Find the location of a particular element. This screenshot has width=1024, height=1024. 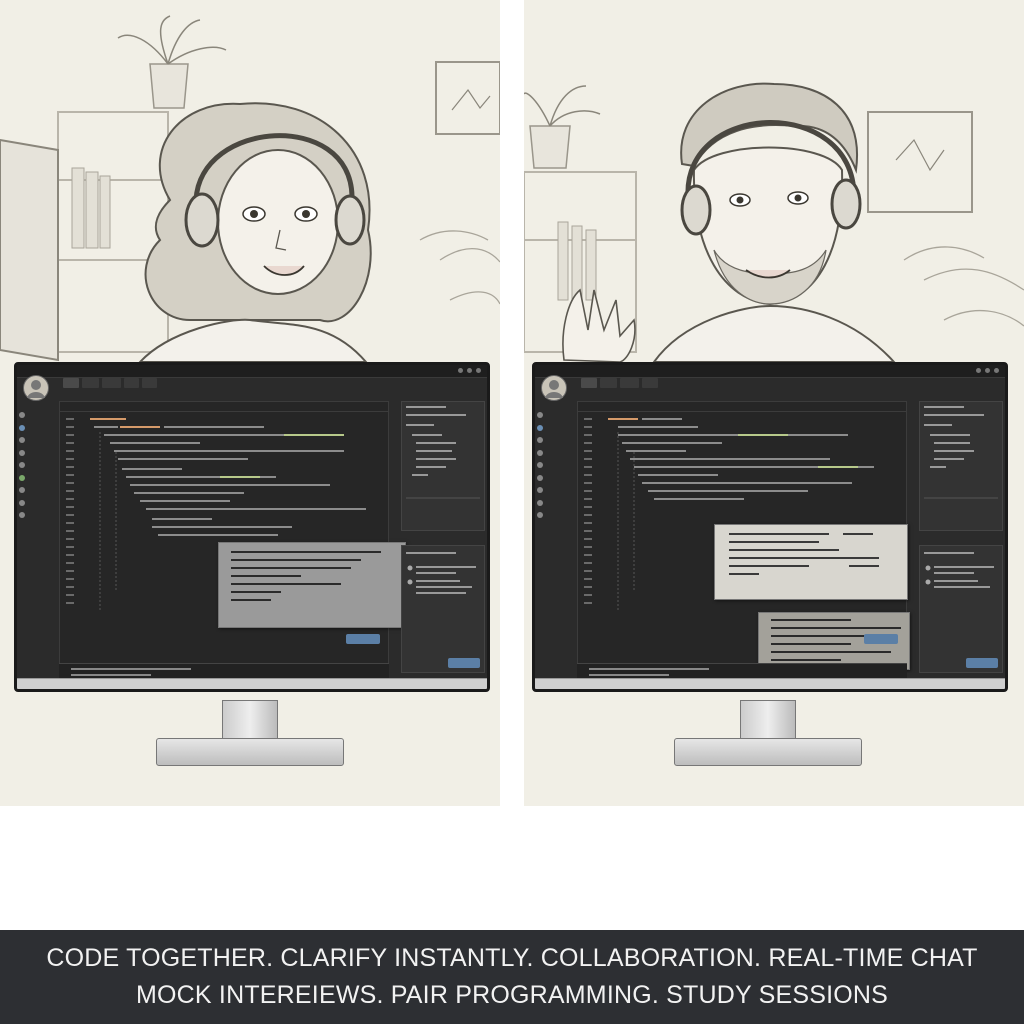

right-monitor is located at coordinates (770, 527).